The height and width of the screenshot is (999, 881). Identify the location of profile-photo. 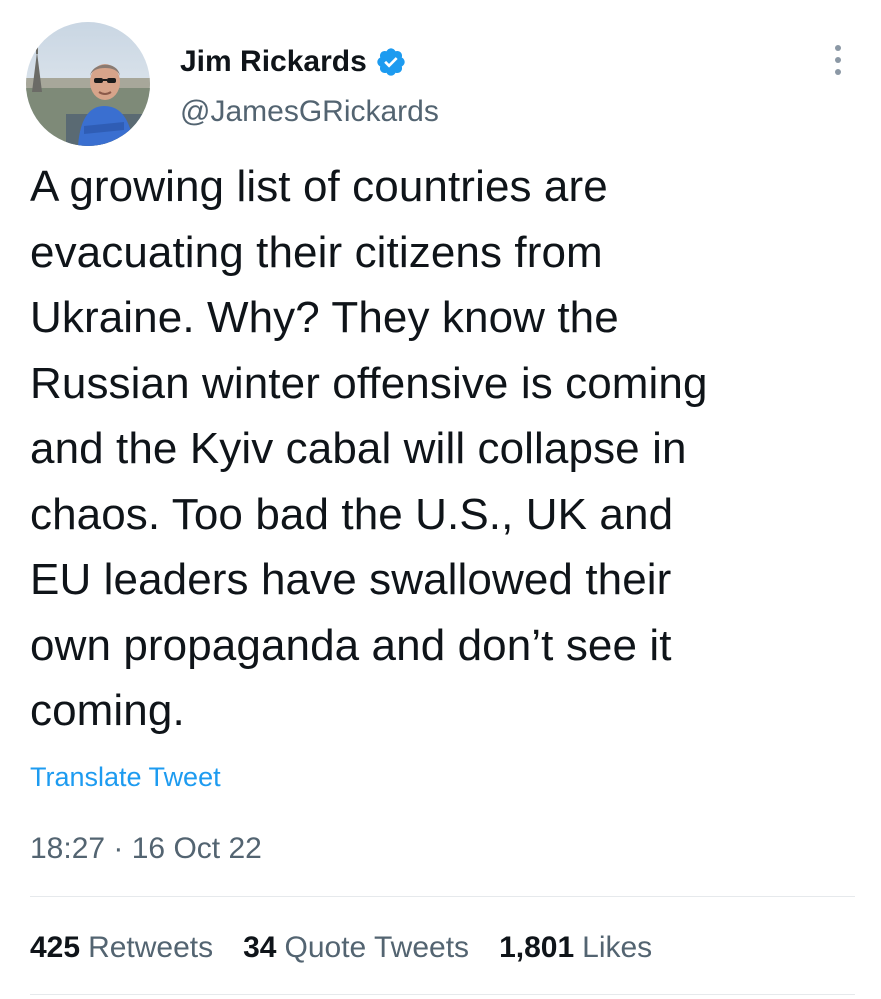
(88, 84).